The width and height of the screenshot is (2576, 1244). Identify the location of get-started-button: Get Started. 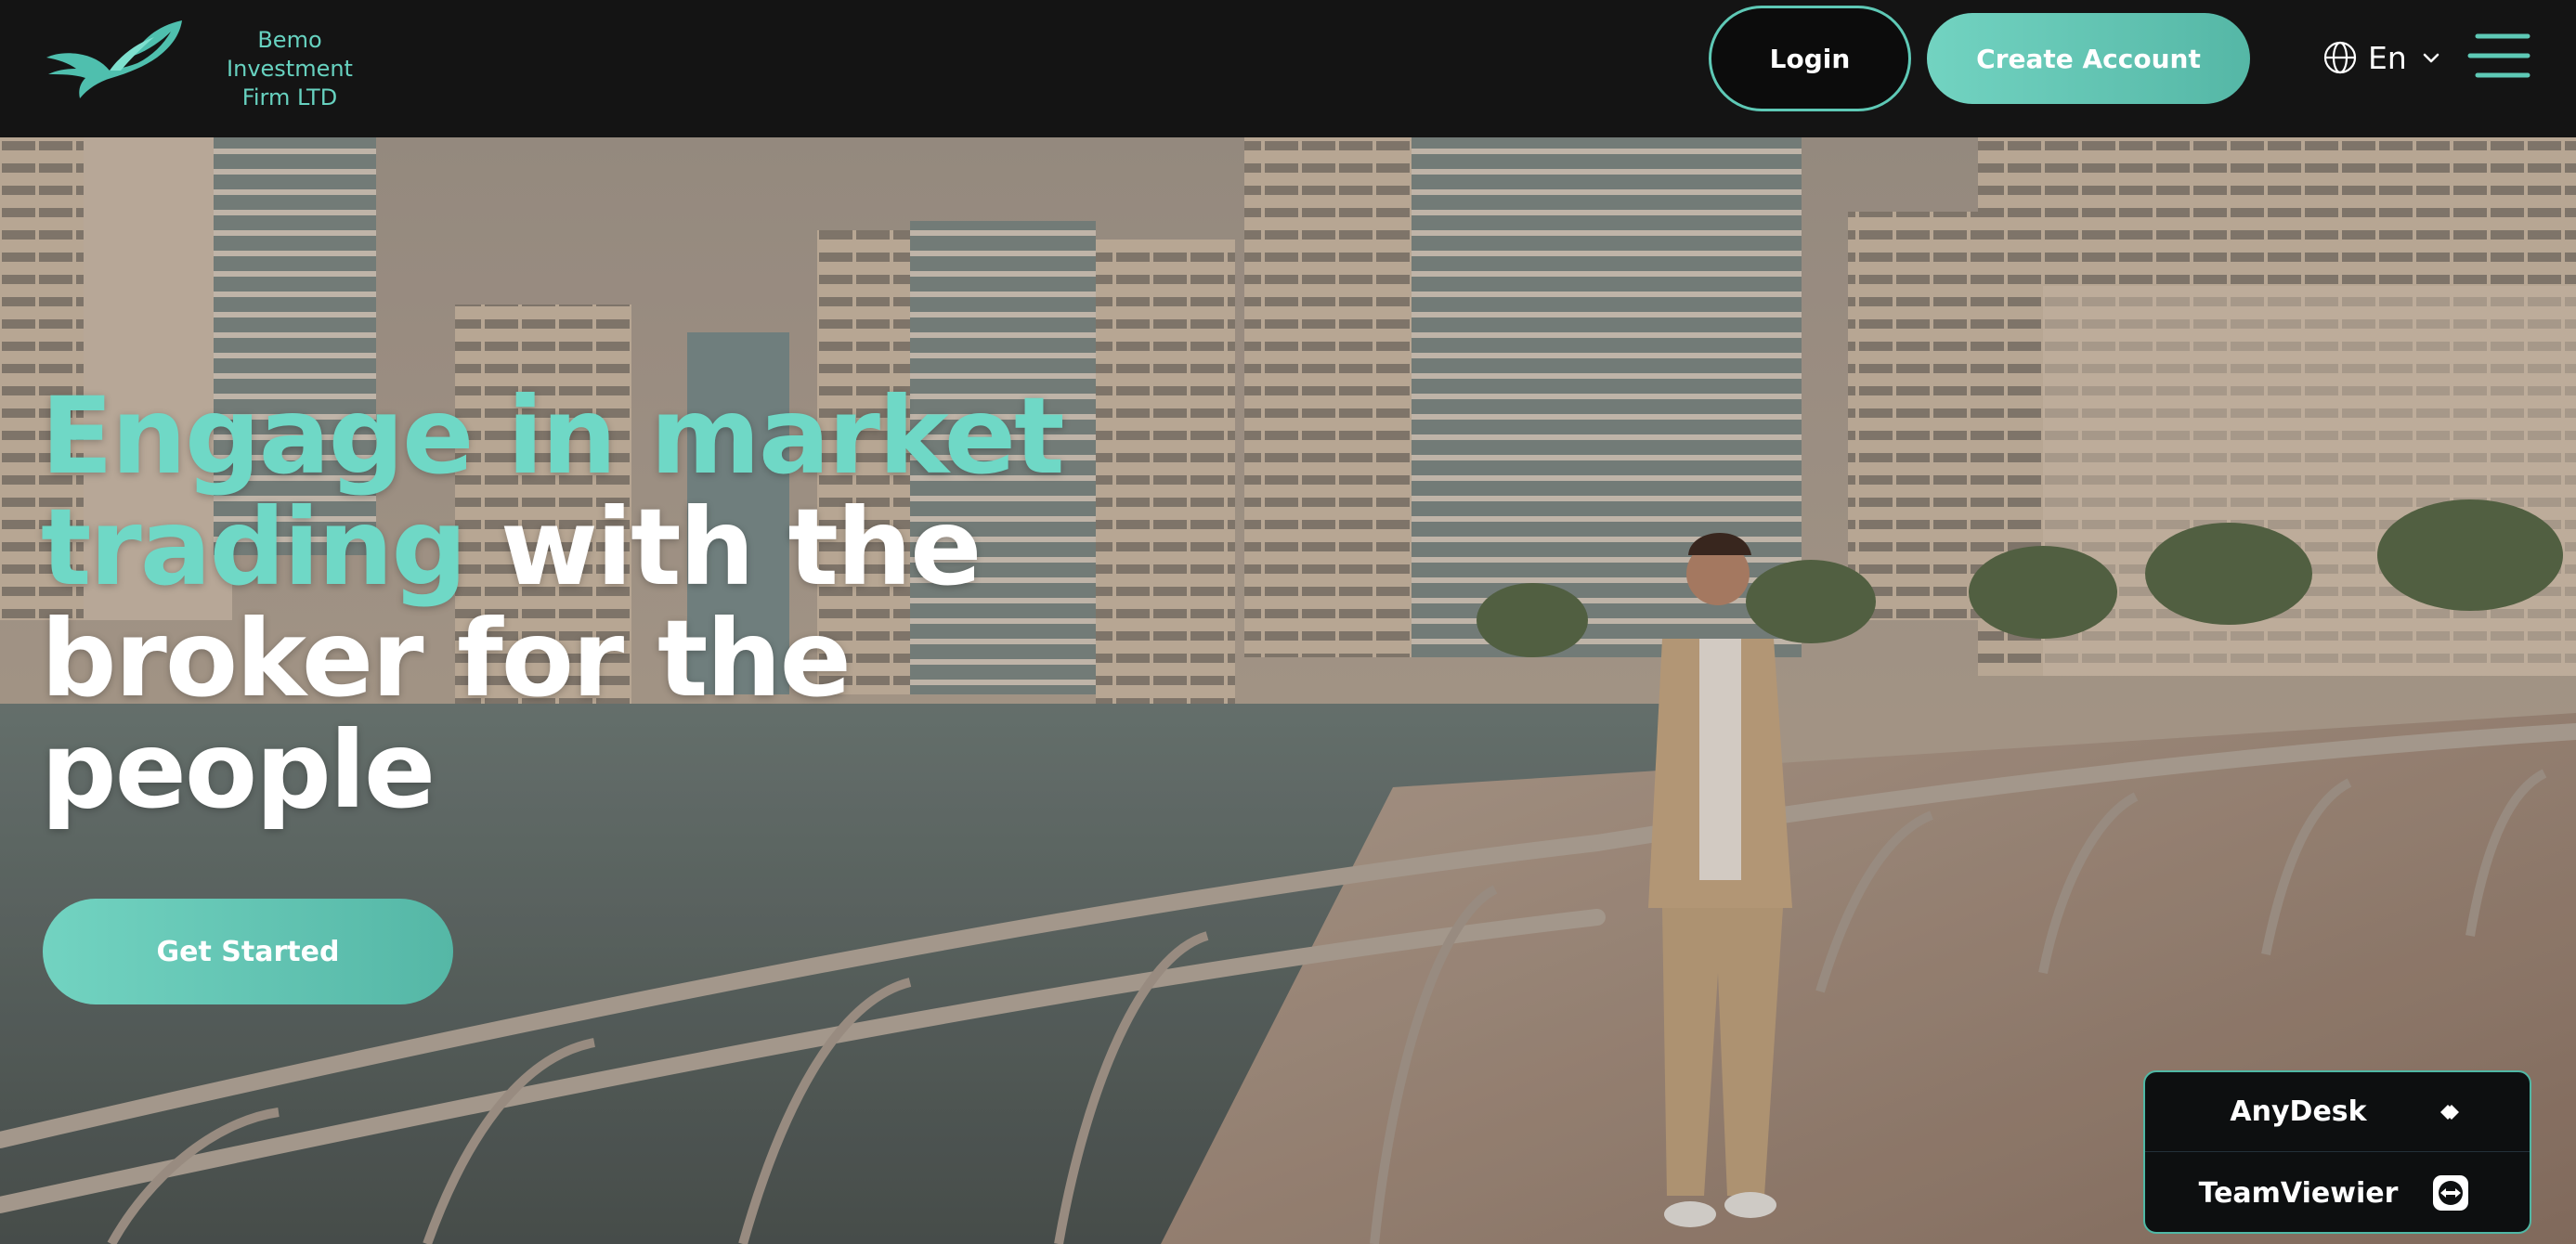
(248, 951).